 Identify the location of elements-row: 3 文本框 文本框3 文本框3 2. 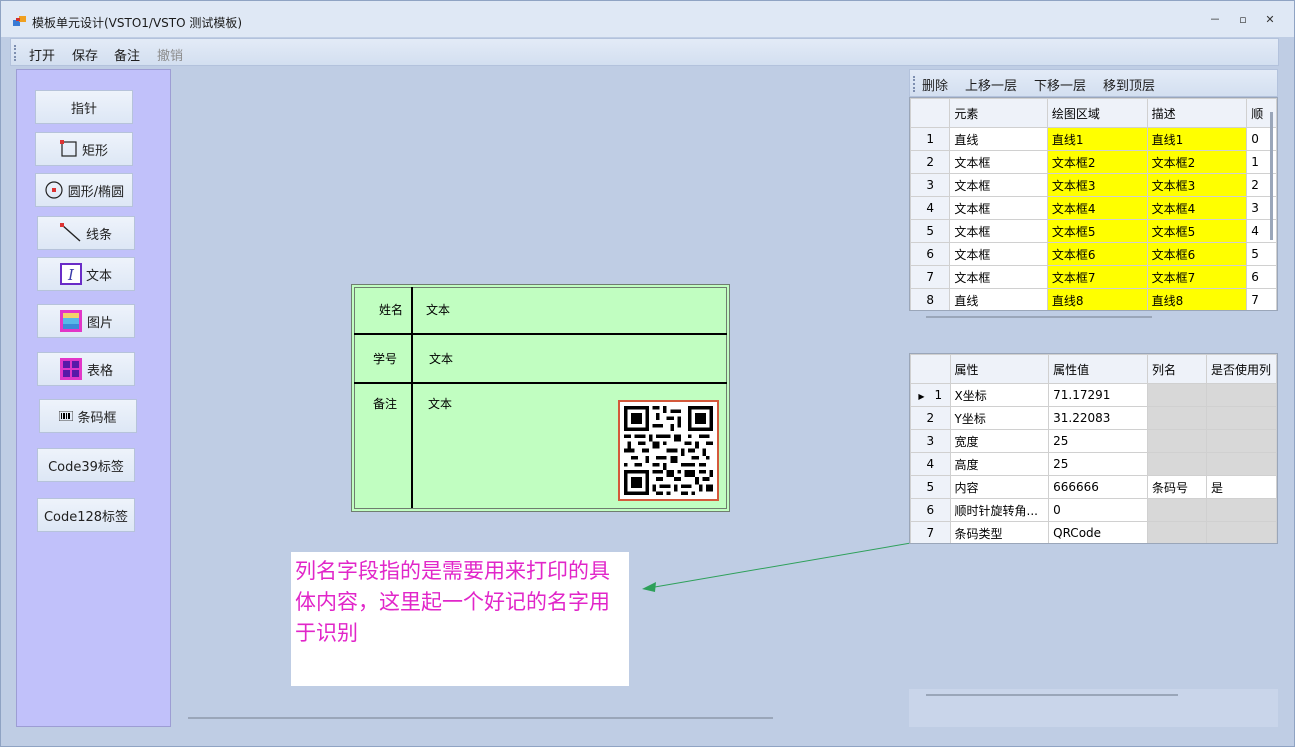
(1093, 185).